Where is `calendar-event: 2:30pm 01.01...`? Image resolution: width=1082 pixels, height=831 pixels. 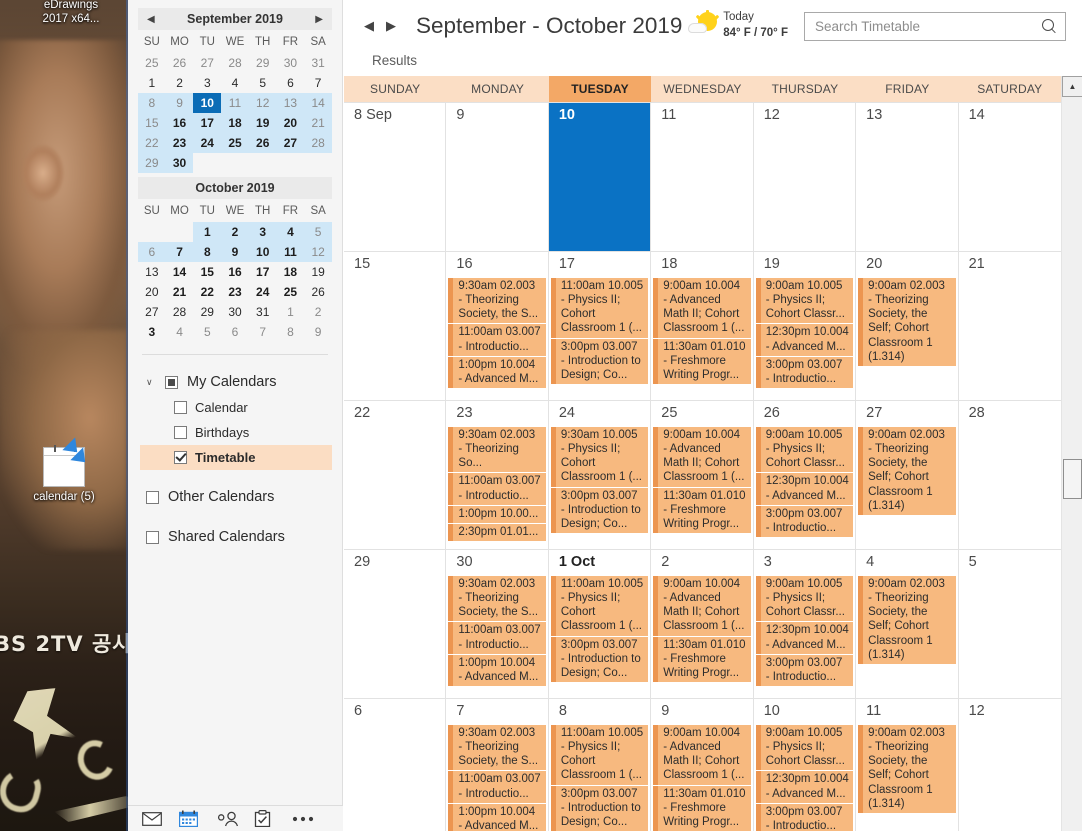
calendar-event: 2:30pm 01.01... is located at coordinates (497, 533).